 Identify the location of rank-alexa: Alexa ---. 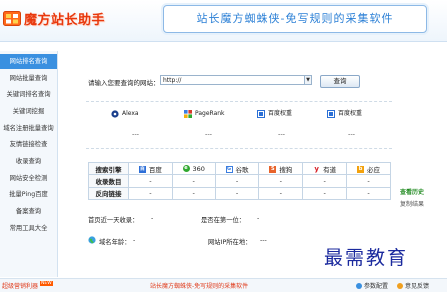
(135, 127).